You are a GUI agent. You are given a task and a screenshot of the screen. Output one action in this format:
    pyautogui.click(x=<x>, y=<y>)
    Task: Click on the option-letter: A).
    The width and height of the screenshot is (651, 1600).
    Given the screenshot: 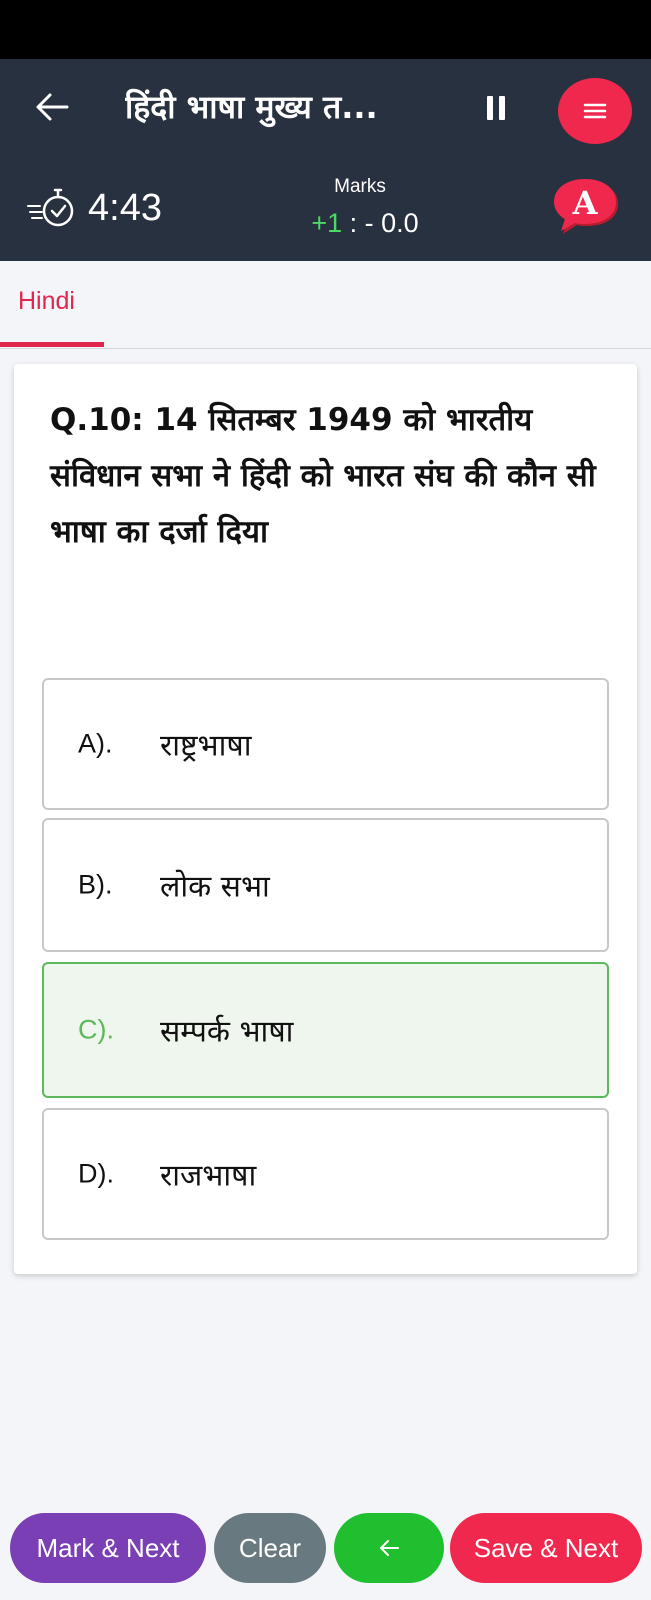 What is the action you would take?
    pyautogui.click(x=95, y=743)
    